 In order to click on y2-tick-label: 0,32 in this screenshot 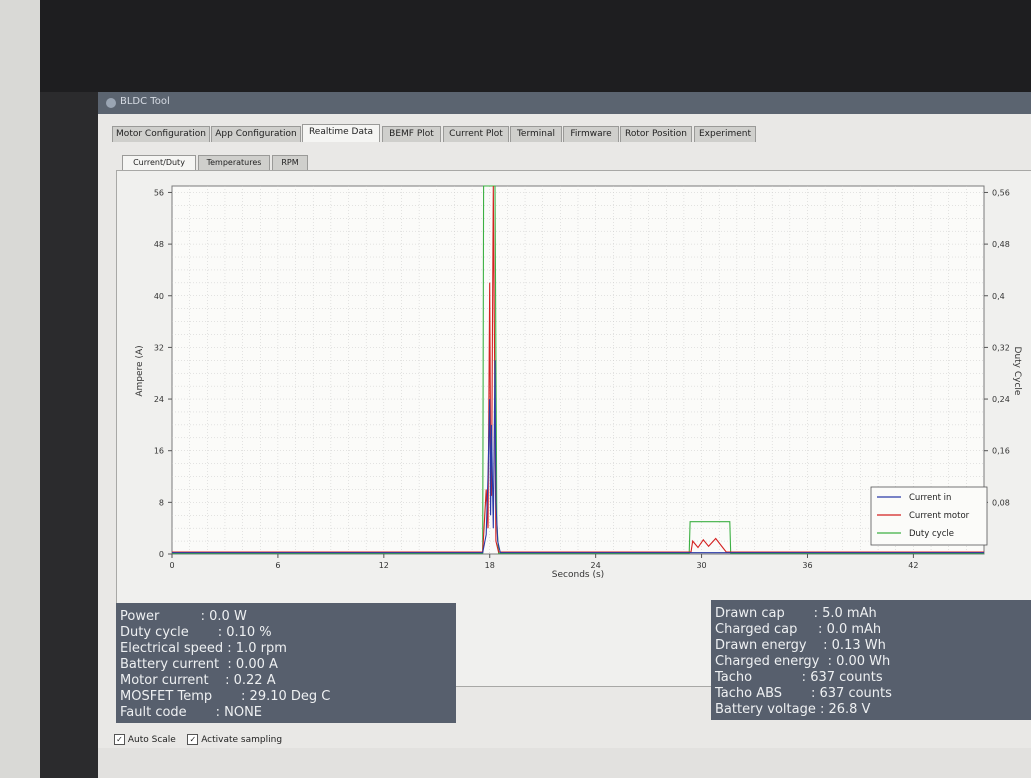, I will do `click(1001, 347)`.